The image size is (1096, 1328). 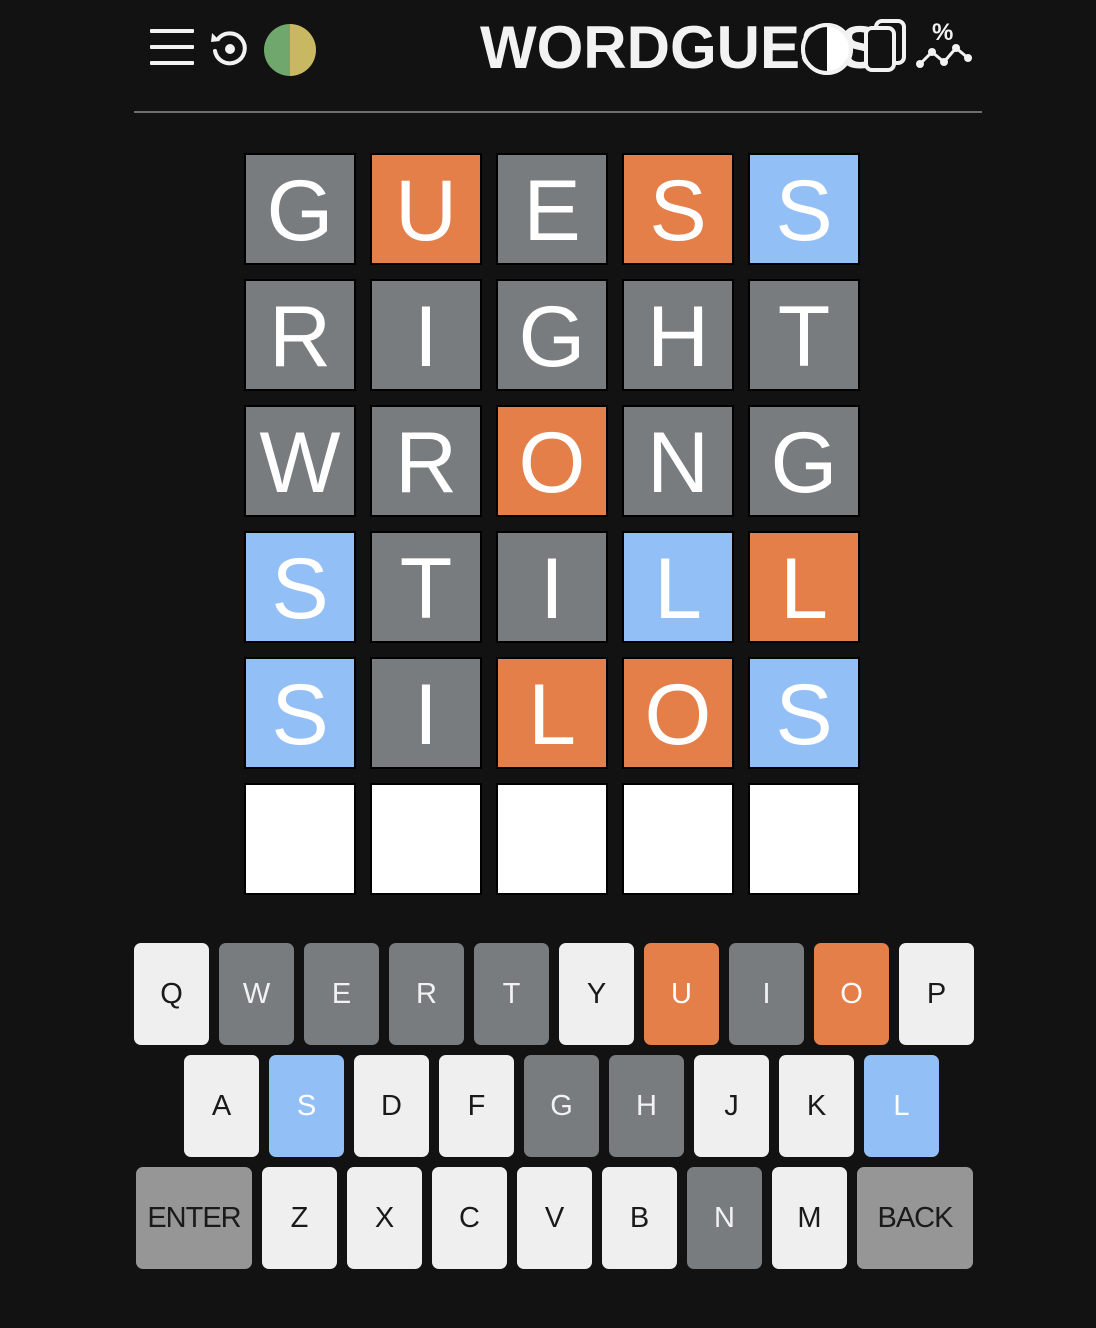 I want to click on stats-icon: %, so click(x=943, y=45).